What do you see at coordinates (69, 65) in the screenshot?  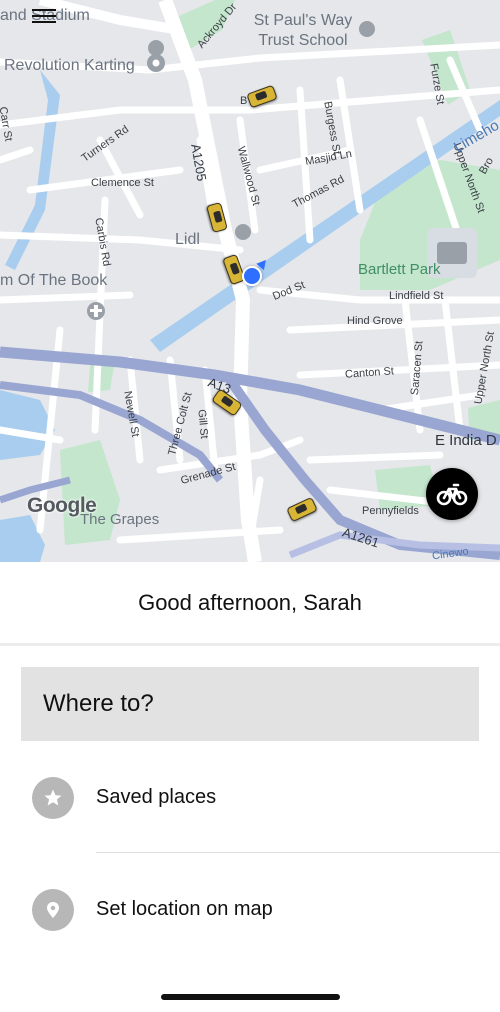 I see `map-label-revolution-karting: Revolution Karting` at bounding box center [69, 65].